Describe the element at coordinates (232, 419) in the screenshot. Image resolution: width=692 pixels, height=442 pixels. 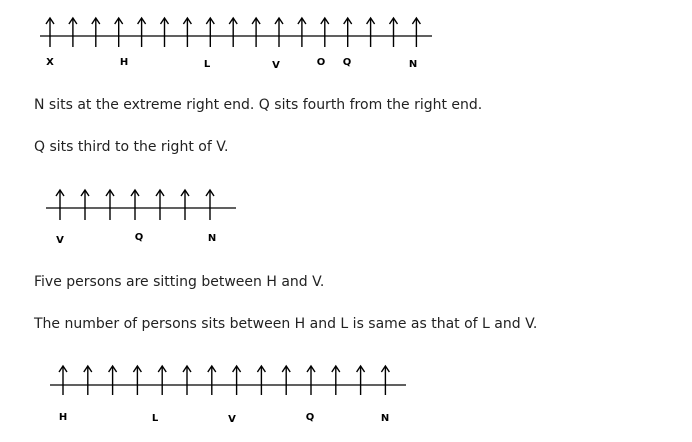
I see `person-label: V` at that location.